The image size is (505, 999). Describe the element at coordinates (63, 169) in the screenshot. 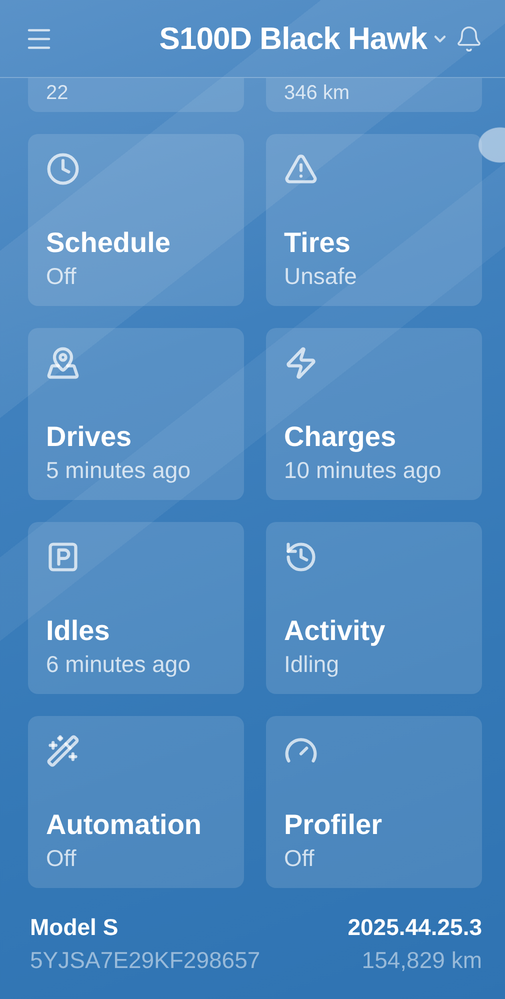

I see `clock-icon` at that location.